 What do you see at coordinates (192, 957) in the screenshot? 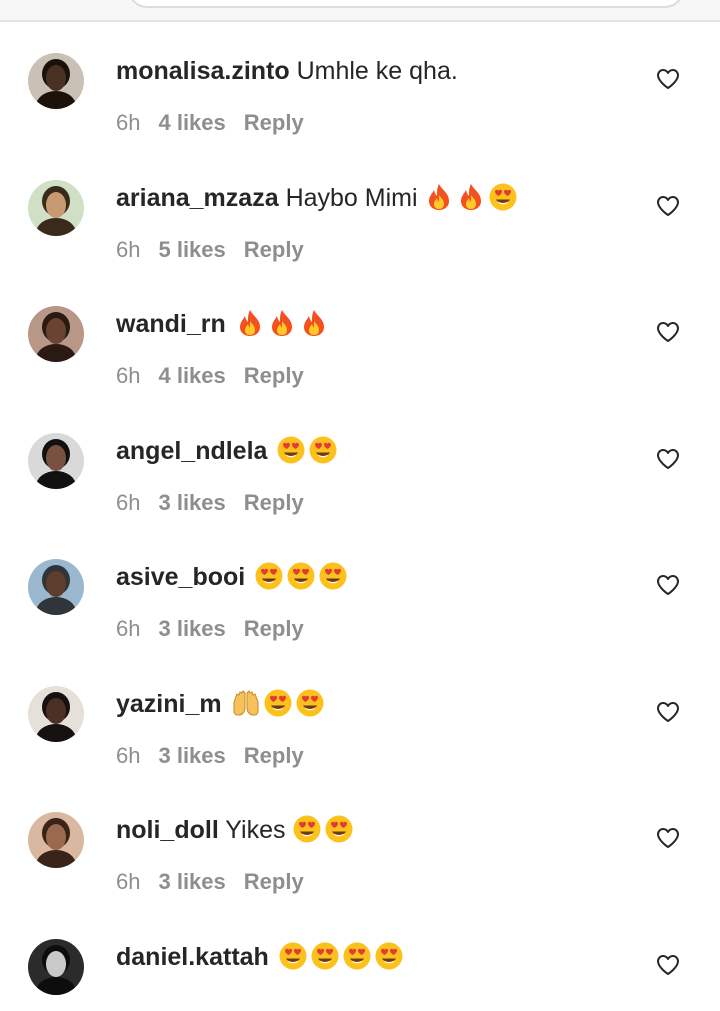
I see `comment-username: daniel.kattah` at bounding box center [192, 957].